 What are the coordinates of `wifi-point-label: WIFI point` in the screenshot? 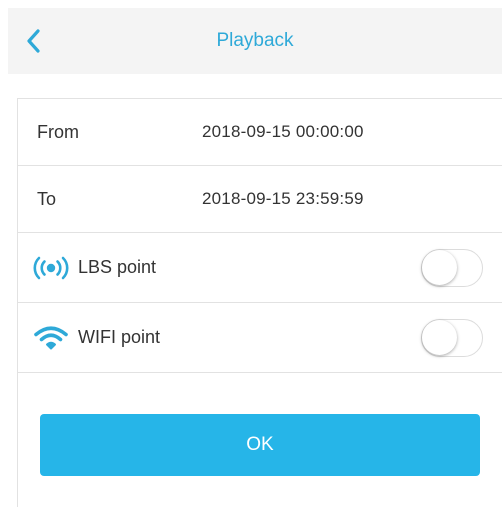 It's located at (119, 337).